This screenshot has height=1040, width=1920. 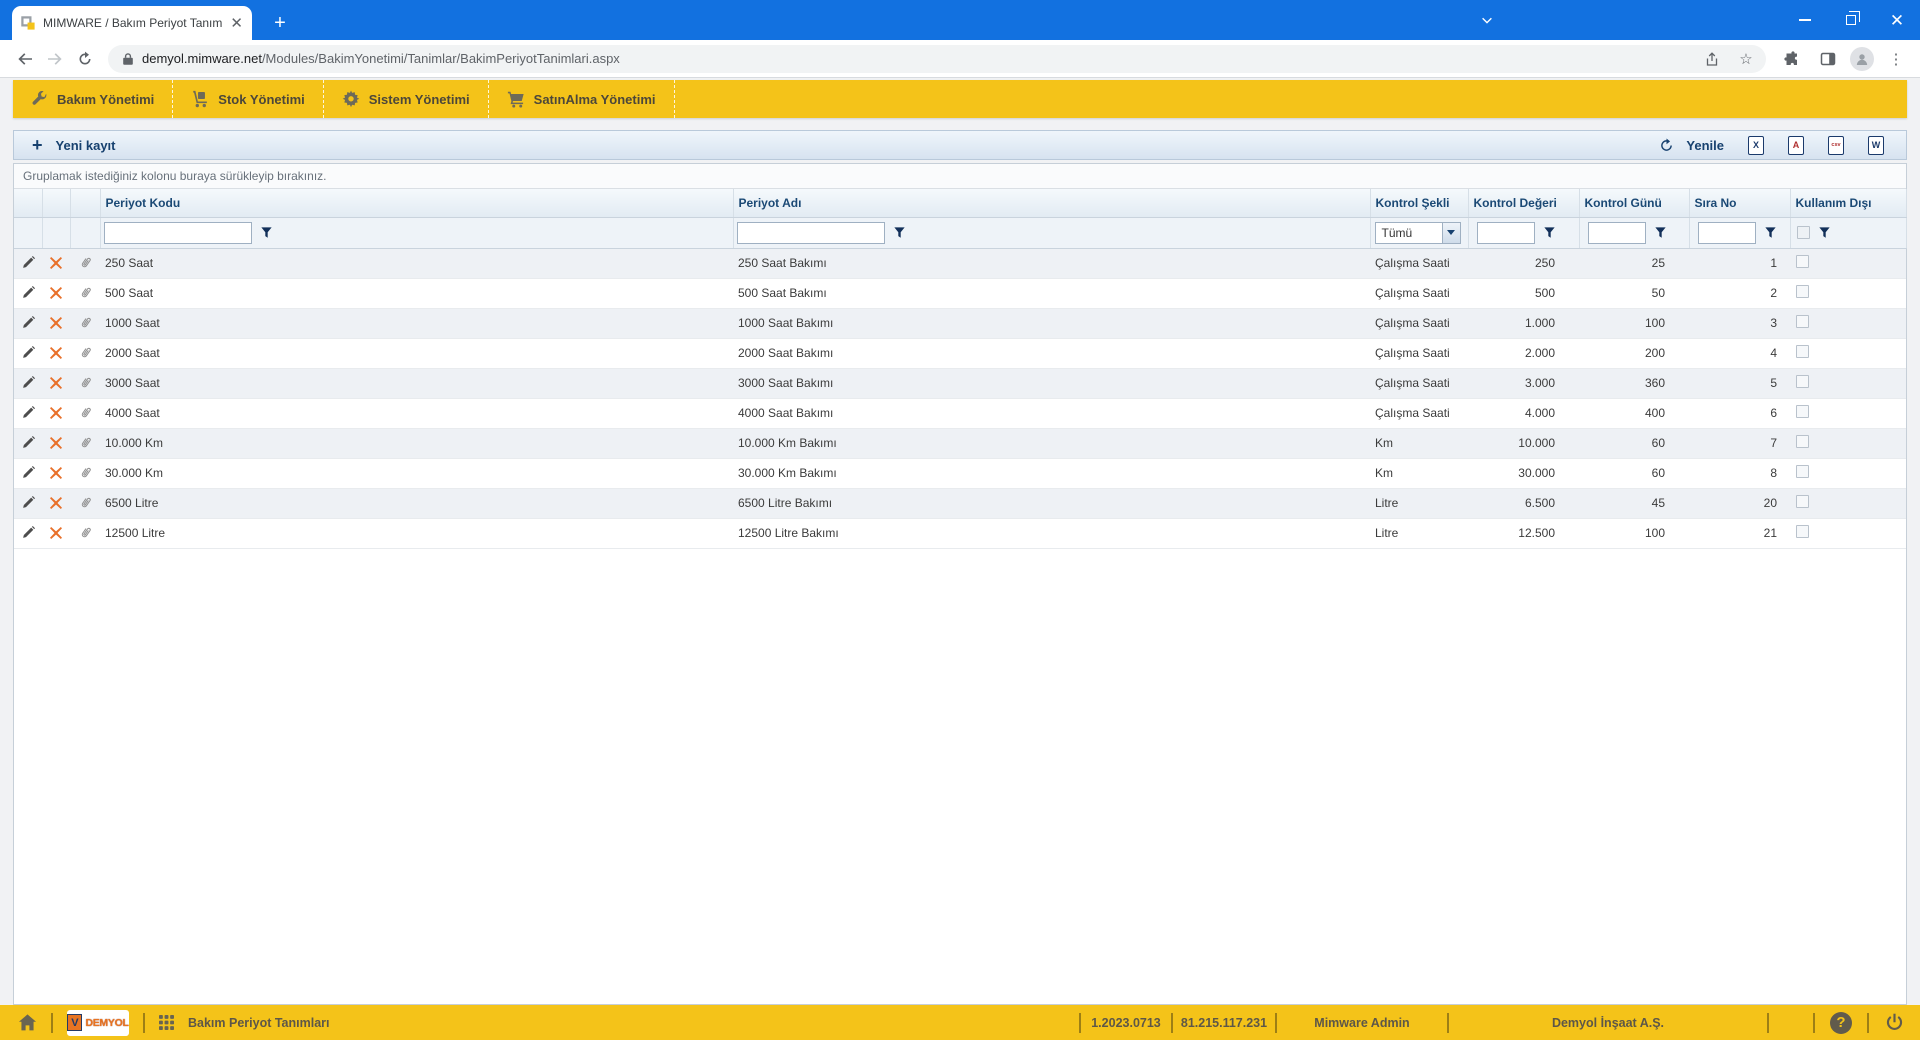 What do you see at coordinates (582, 99) in the screenshot?
I see `menu-satinalma-yonetimi: SatınAlma Yönetimi` at bounding box center [582, 99].